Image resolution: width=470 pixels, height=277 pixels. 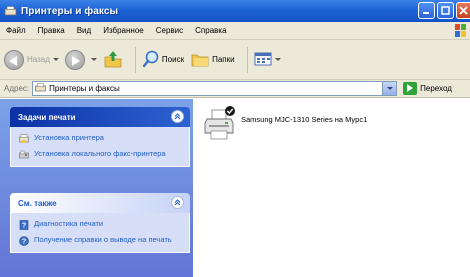 What do you see at coordinates (445, 10) in the screenshot?
I see `maximize-button` at bounding box center [445, 10].